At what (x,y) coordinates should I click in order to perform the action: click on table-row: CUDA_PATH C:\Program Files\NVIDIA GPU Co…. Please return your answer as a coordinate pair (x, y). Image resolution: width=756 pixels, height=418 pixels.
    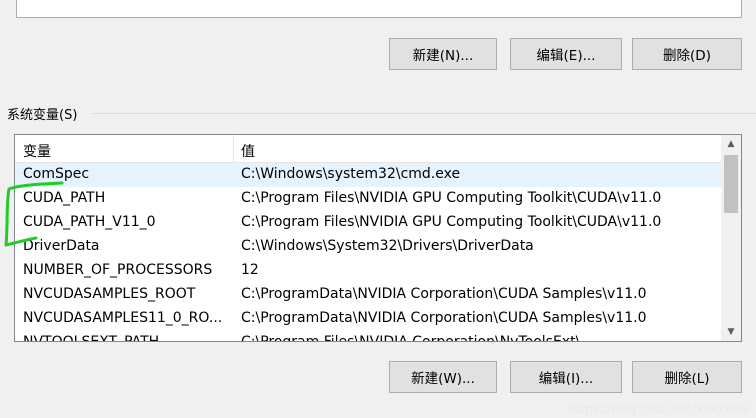
    Looking at the image, I should click on (368, 199).